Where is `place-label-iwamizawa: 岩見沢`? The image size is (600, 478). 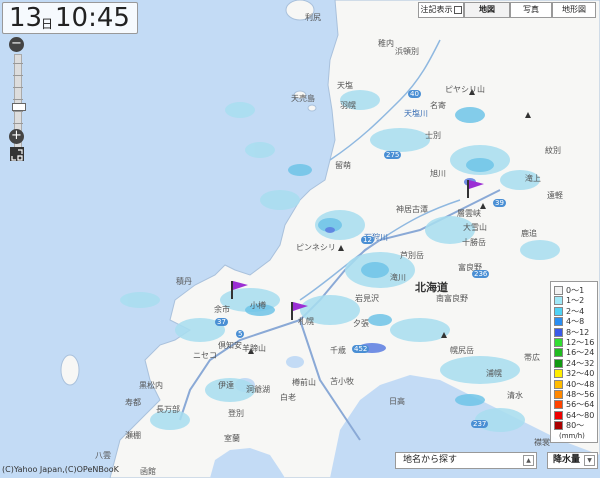 place-label-iwamizawa: 岩見沢 is located at coordinates (367, 298).